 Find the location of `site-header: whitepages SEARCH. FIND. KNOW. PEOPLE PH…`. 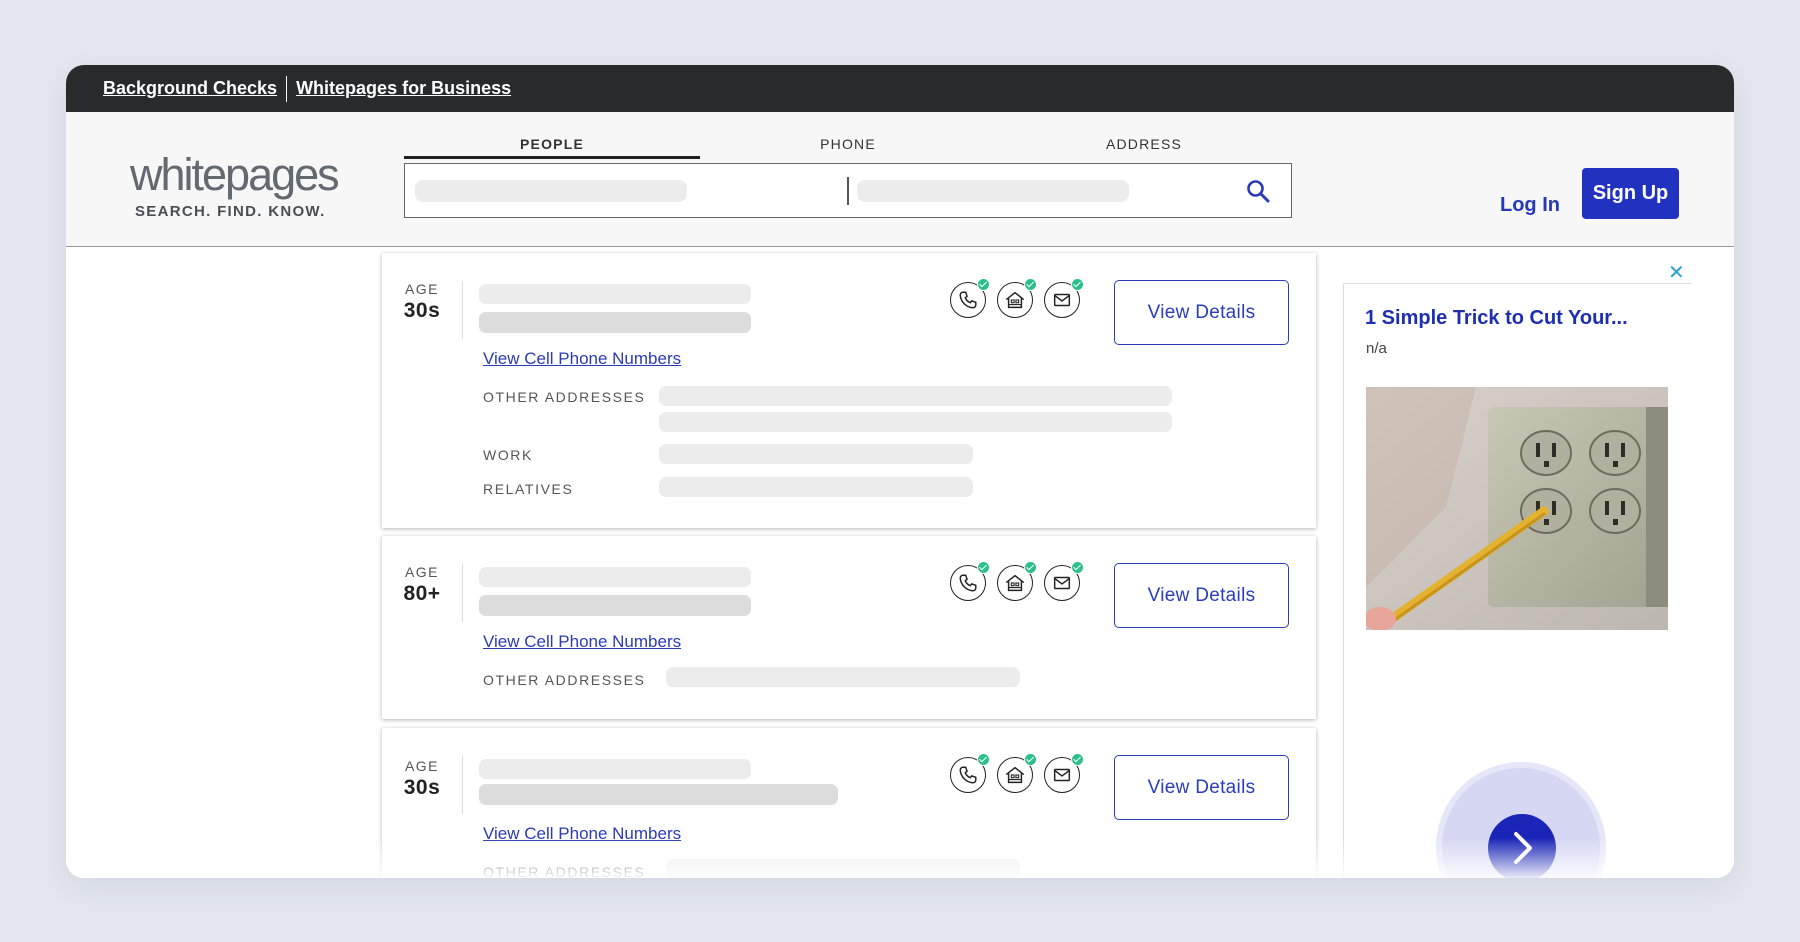

site-header: whitepages SEARCH. FIND. KNOW. PEOPLE PH… is located at coordinates (900, 179).